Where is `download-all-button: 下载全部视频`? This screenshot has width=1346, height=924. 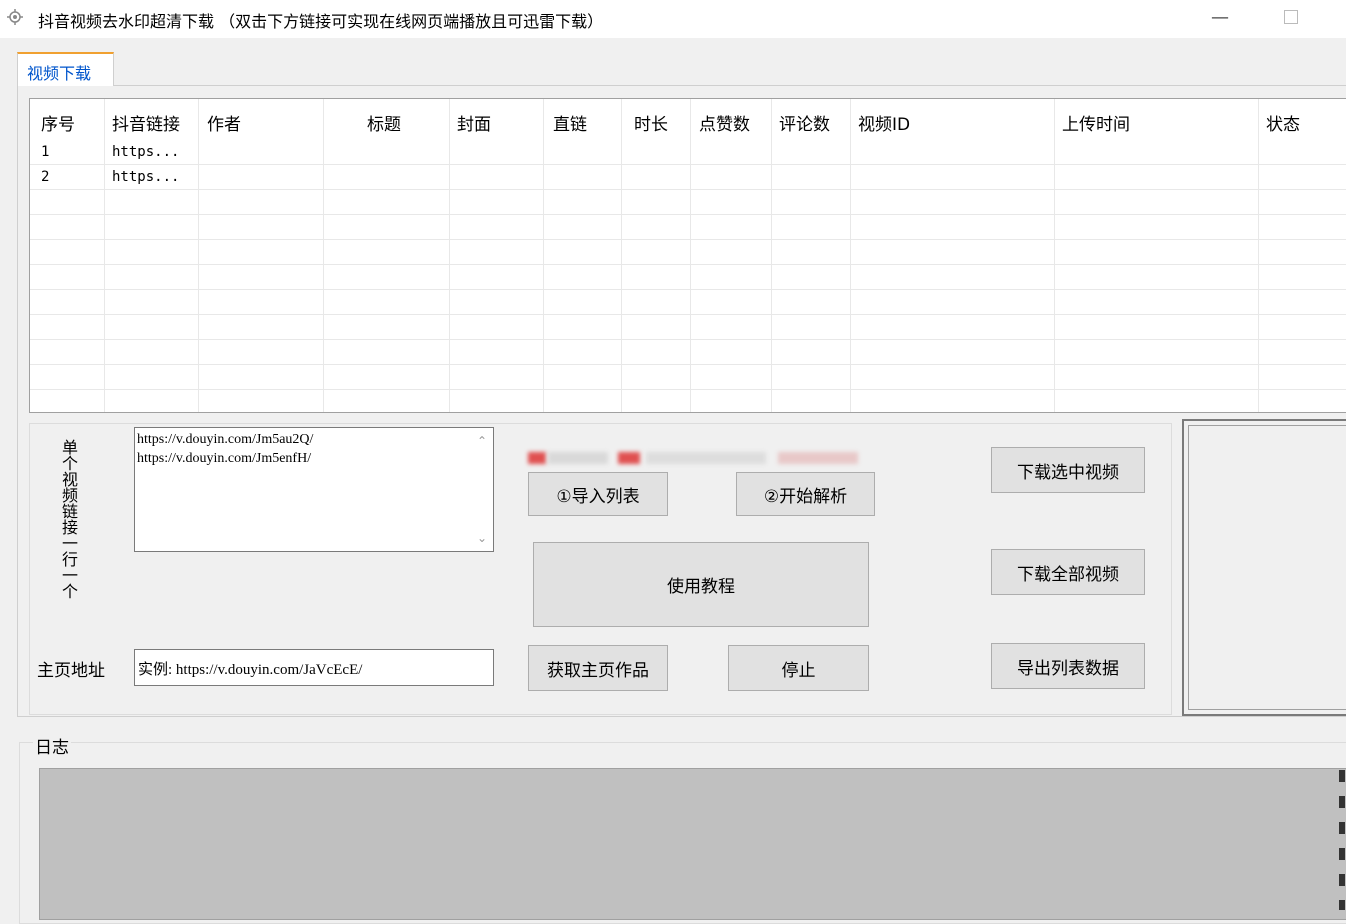
download-all-button: 下载全部视频 is located at coordinates (1068, 572).